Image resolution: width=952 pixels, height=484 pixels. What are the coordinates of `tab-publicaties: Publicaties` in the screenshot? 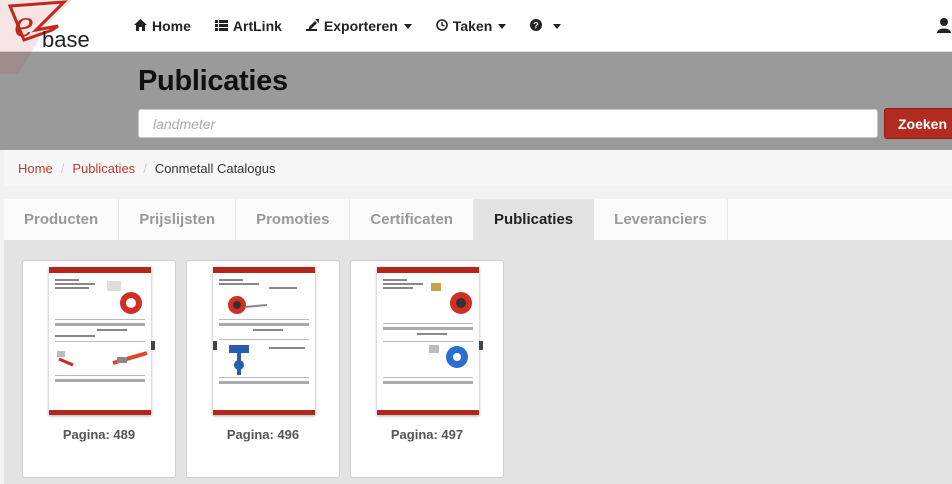 It's located at (534, 219).